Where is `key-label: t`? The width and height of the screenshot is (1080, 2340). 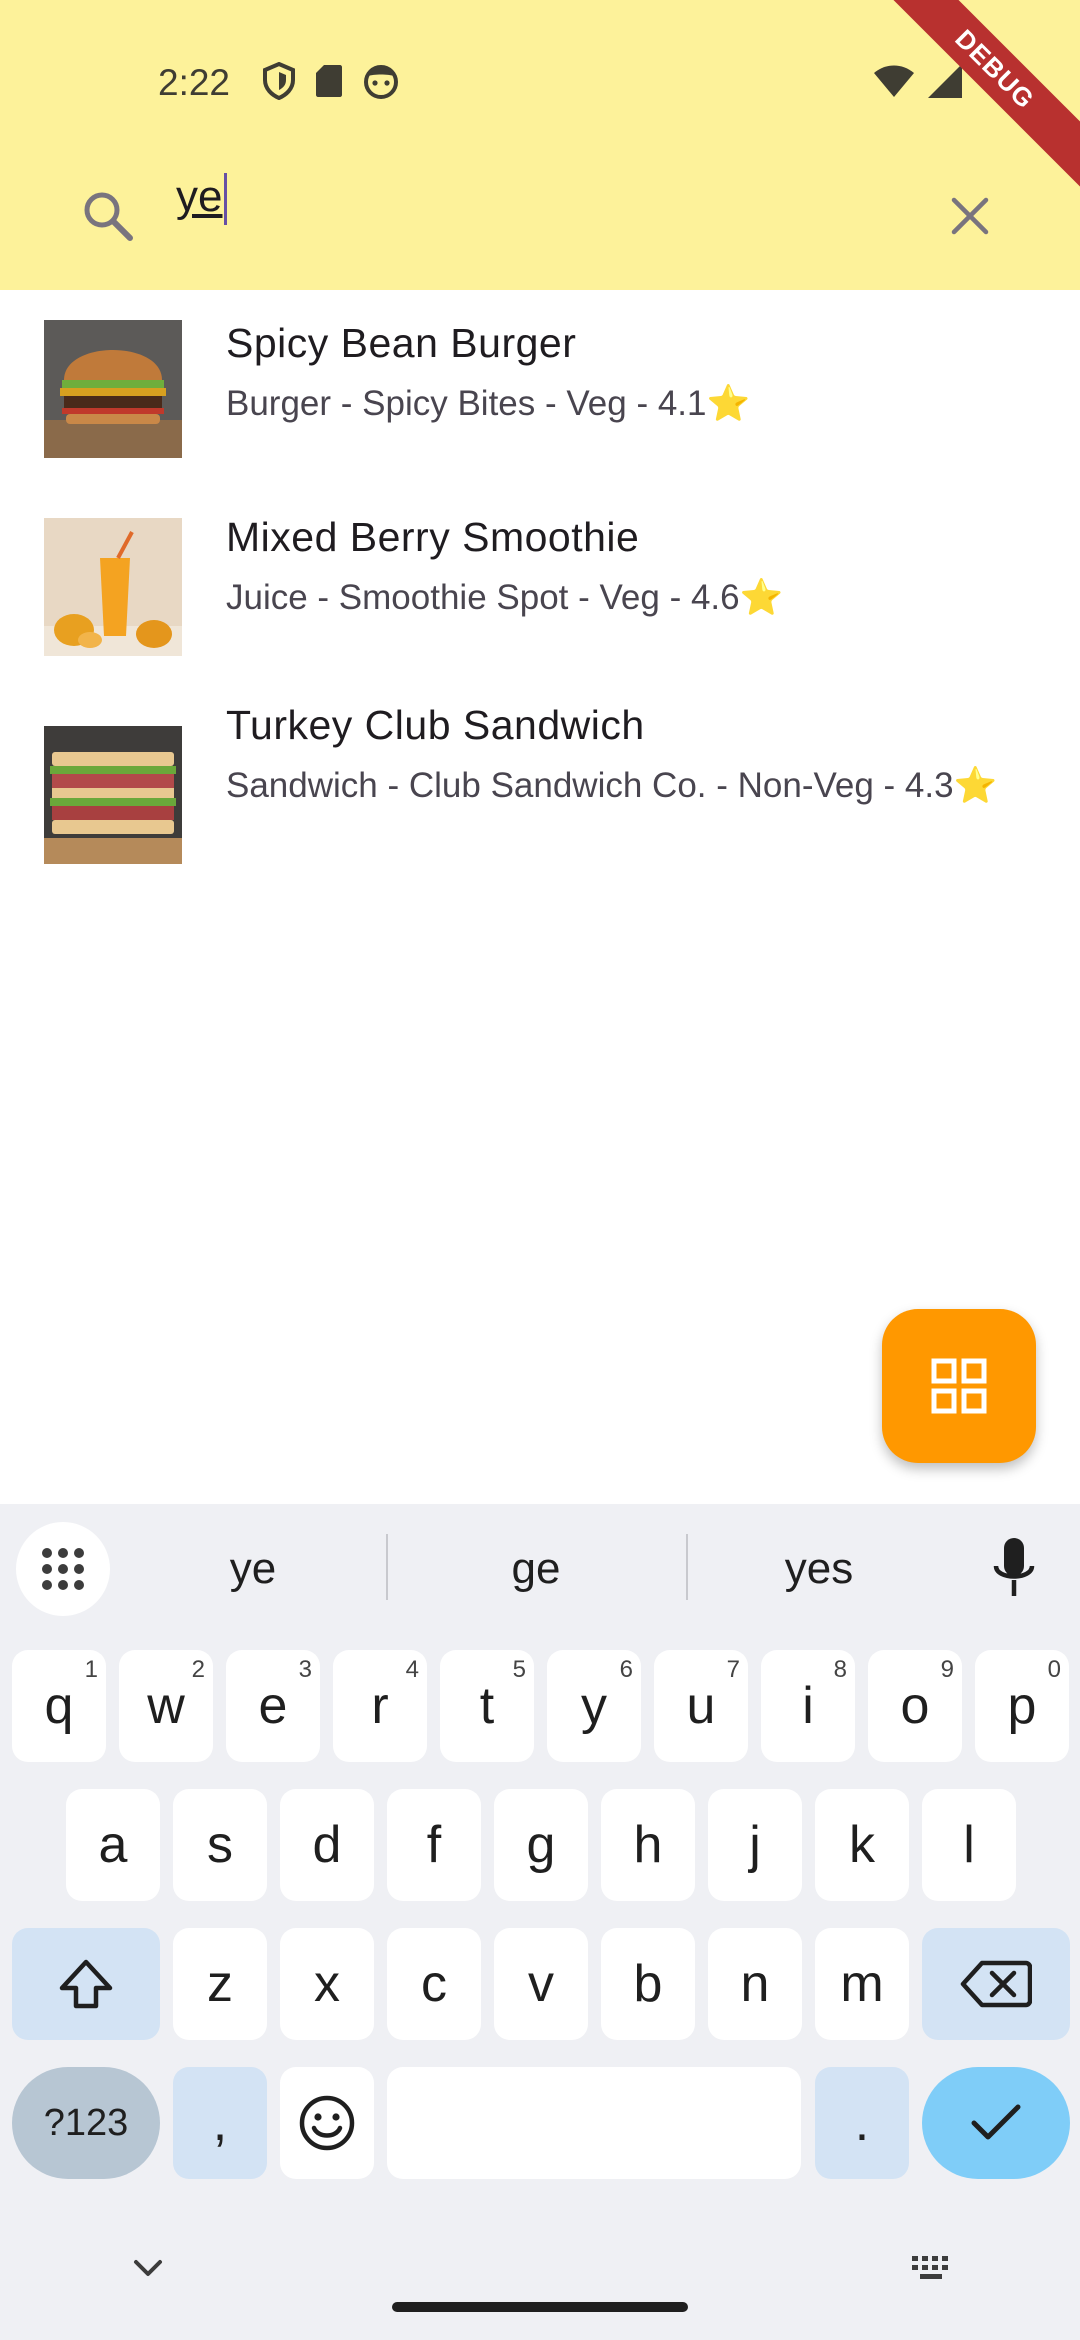
key-label: t is located at coordinates (487, 1706).